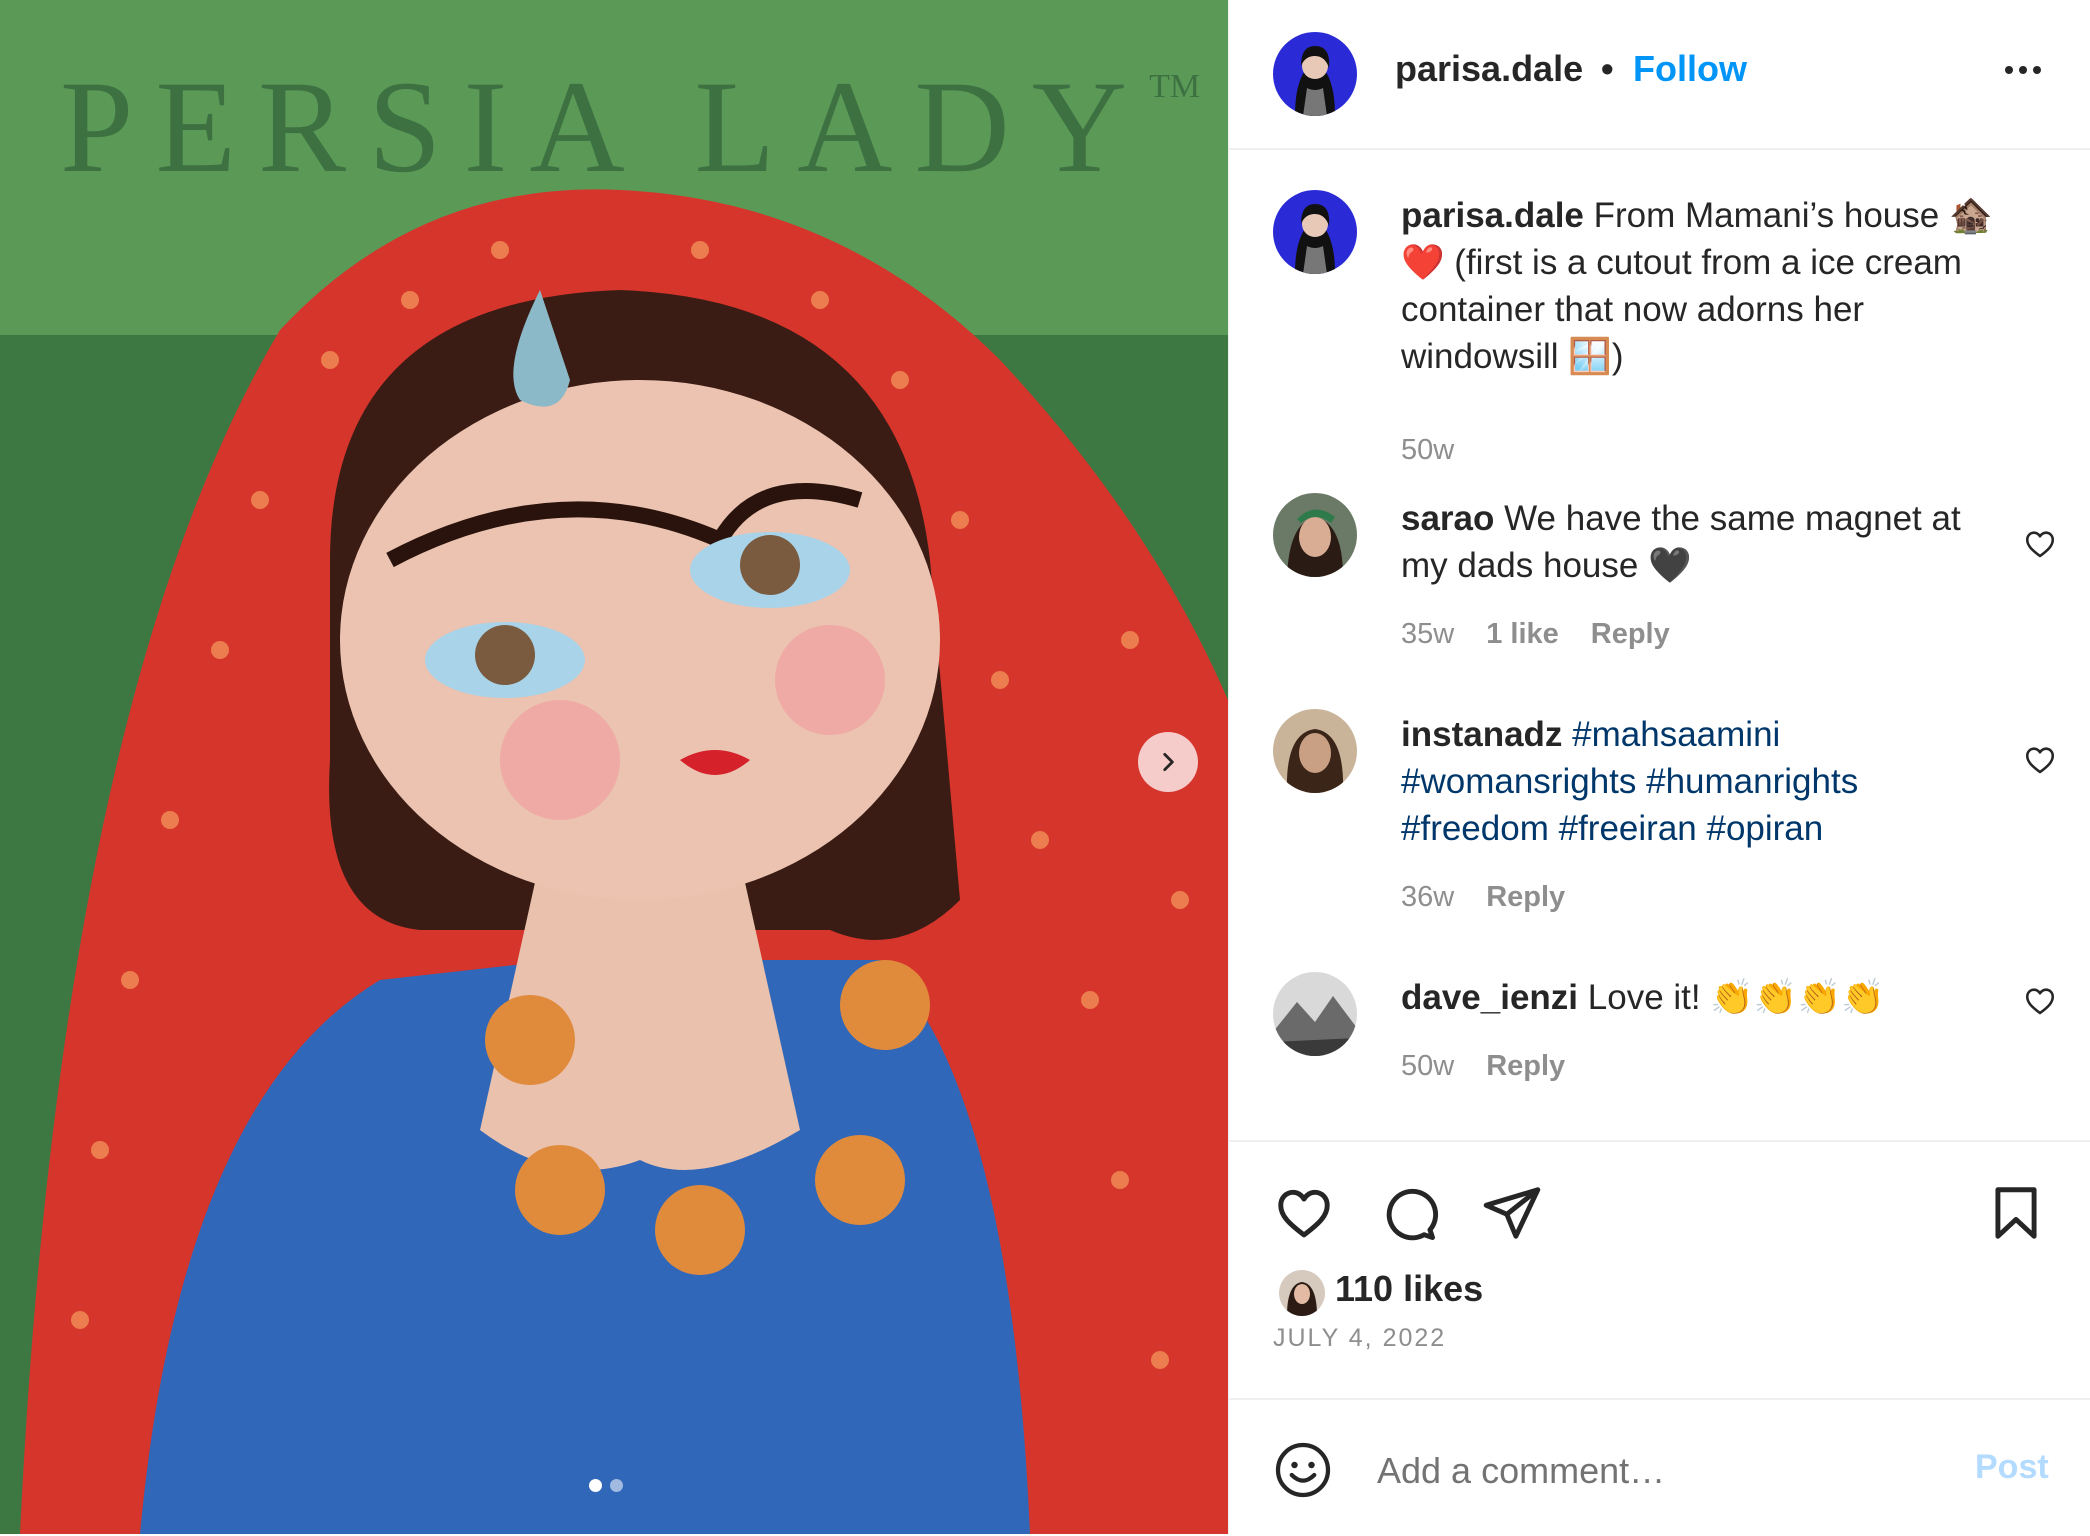  I want to click on hashtag-link: #opiran, so click(1764, 828).